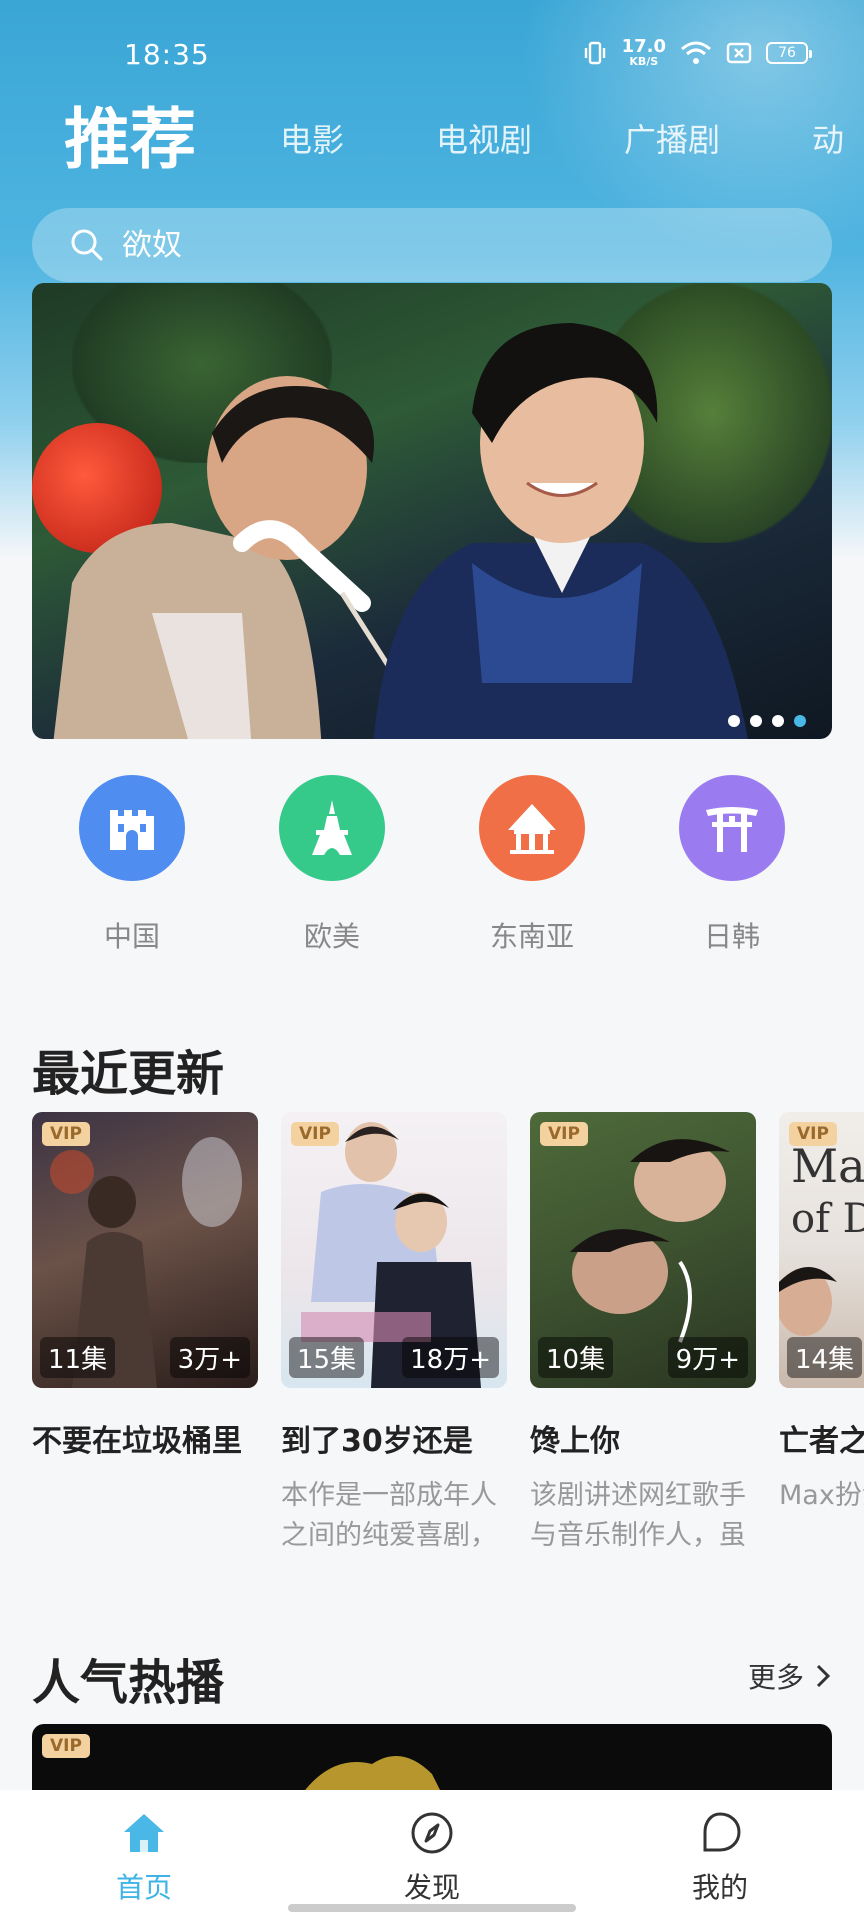  Describe the element at coordinates (87, 245) in the screenshot. I see `search-icon` at that location.